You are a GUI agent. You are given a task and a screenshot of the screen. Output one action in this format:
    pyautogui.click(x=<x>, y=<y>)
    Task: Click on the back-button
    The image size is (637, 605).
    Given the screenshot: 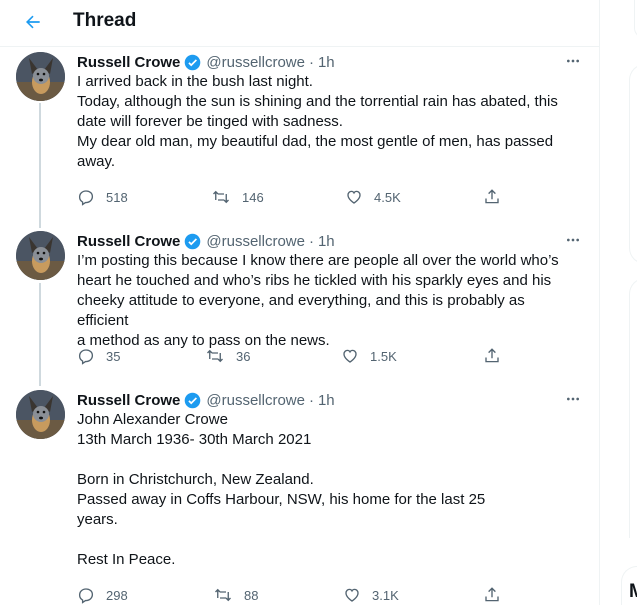 What is the action you would take?
    pyautogui.click(x=33, y=22)
    